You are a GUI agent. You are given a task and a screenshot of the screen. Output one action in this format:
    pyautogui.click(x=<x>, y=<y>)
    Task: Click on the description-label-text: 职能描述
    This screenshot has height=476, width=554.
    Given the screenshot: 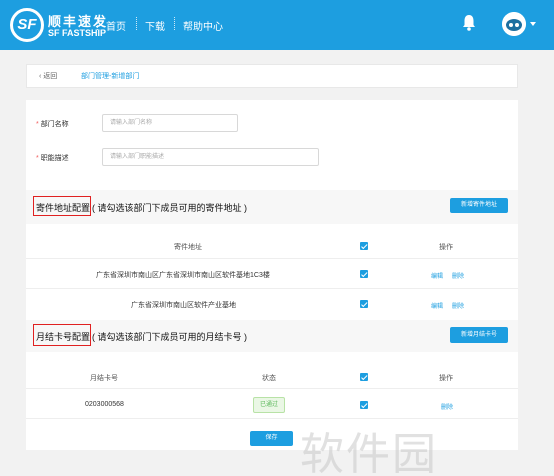 What is the action you would take?
    pyautogui.click(x=54, y=158)
    